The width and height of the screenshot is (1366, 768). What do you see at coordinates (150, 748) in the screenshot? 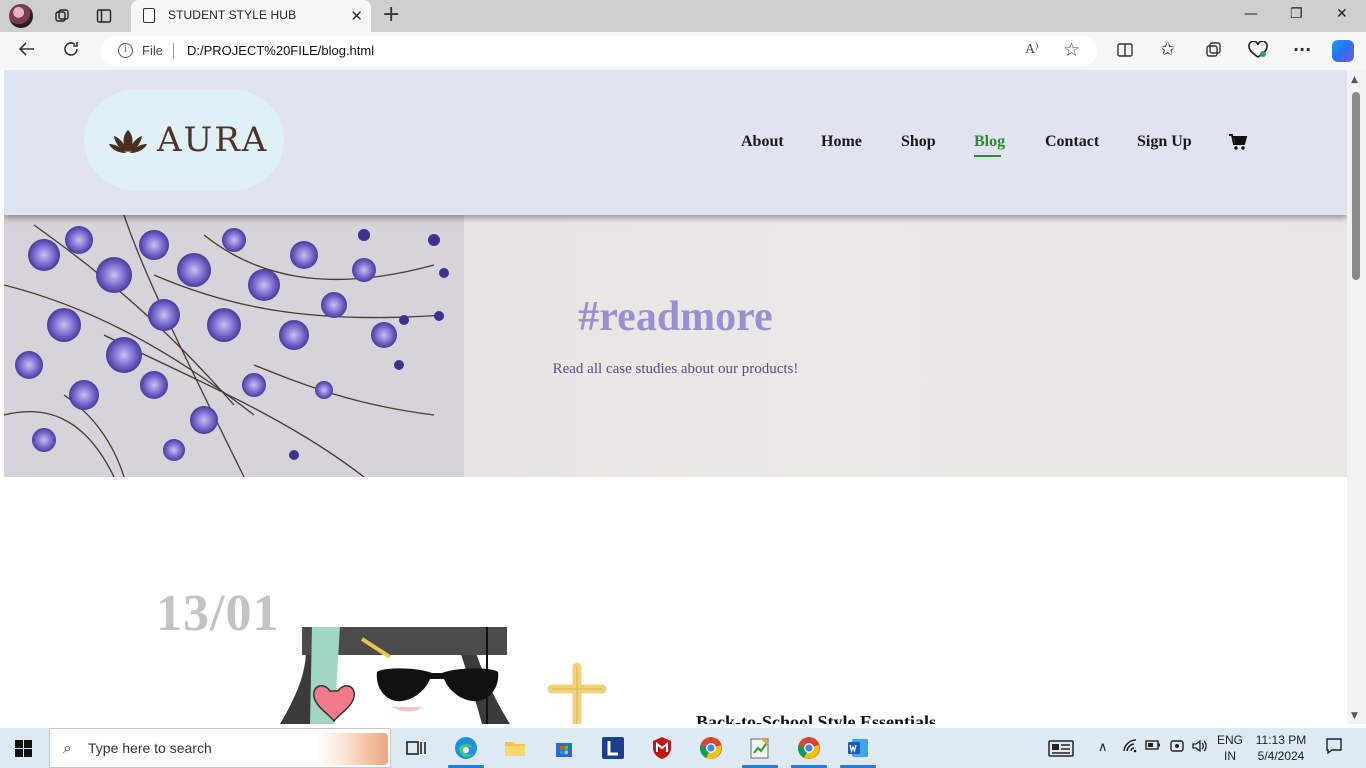
I see `search-placeholder: Type here to search` at bounding box center [150, 748].